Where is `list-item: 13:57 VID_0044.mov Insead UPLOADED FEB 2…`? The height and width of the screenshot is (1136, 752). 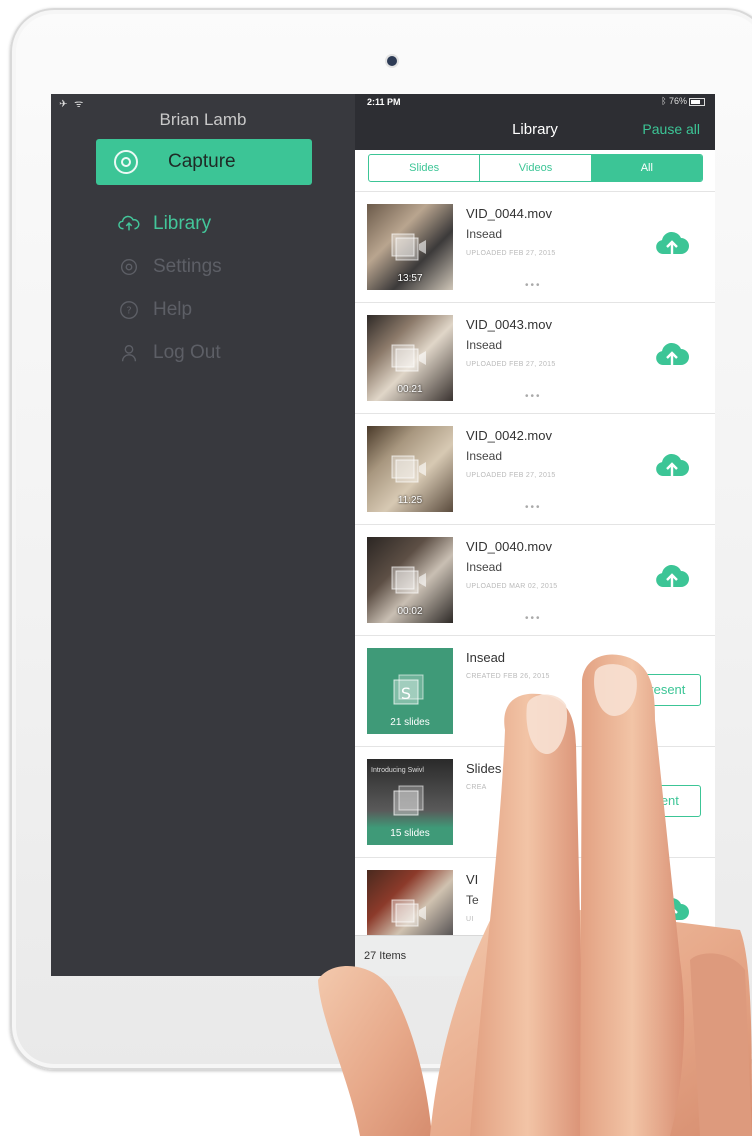
list-item: 13:57 VID_0044.mov Insead UPLOADED FEB 2… is located at coordinates (535, 246).